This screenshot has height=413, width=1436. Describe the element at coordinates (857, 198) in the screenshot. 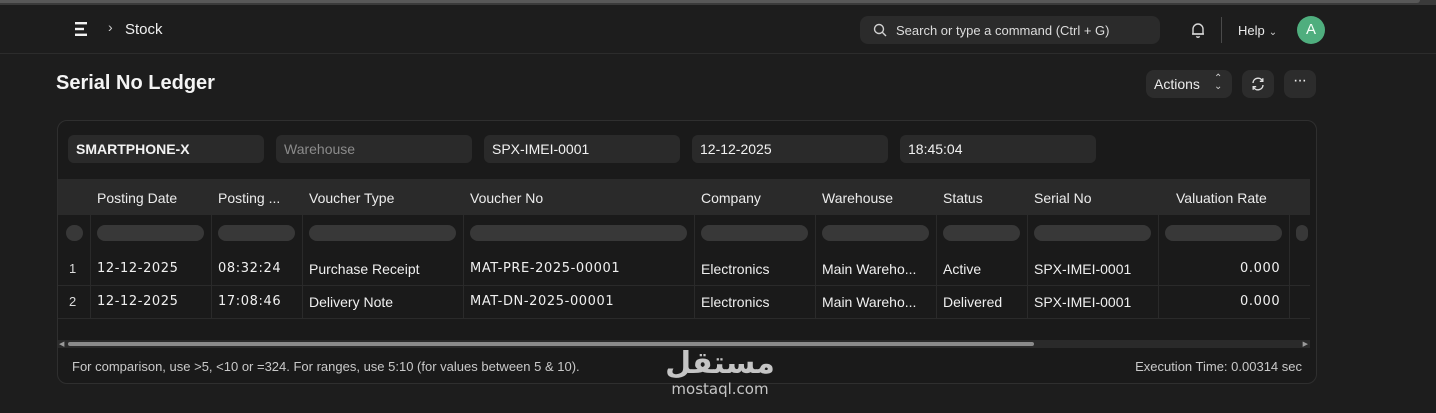

I see `col-header-warehouse: Warehouse` at that location.